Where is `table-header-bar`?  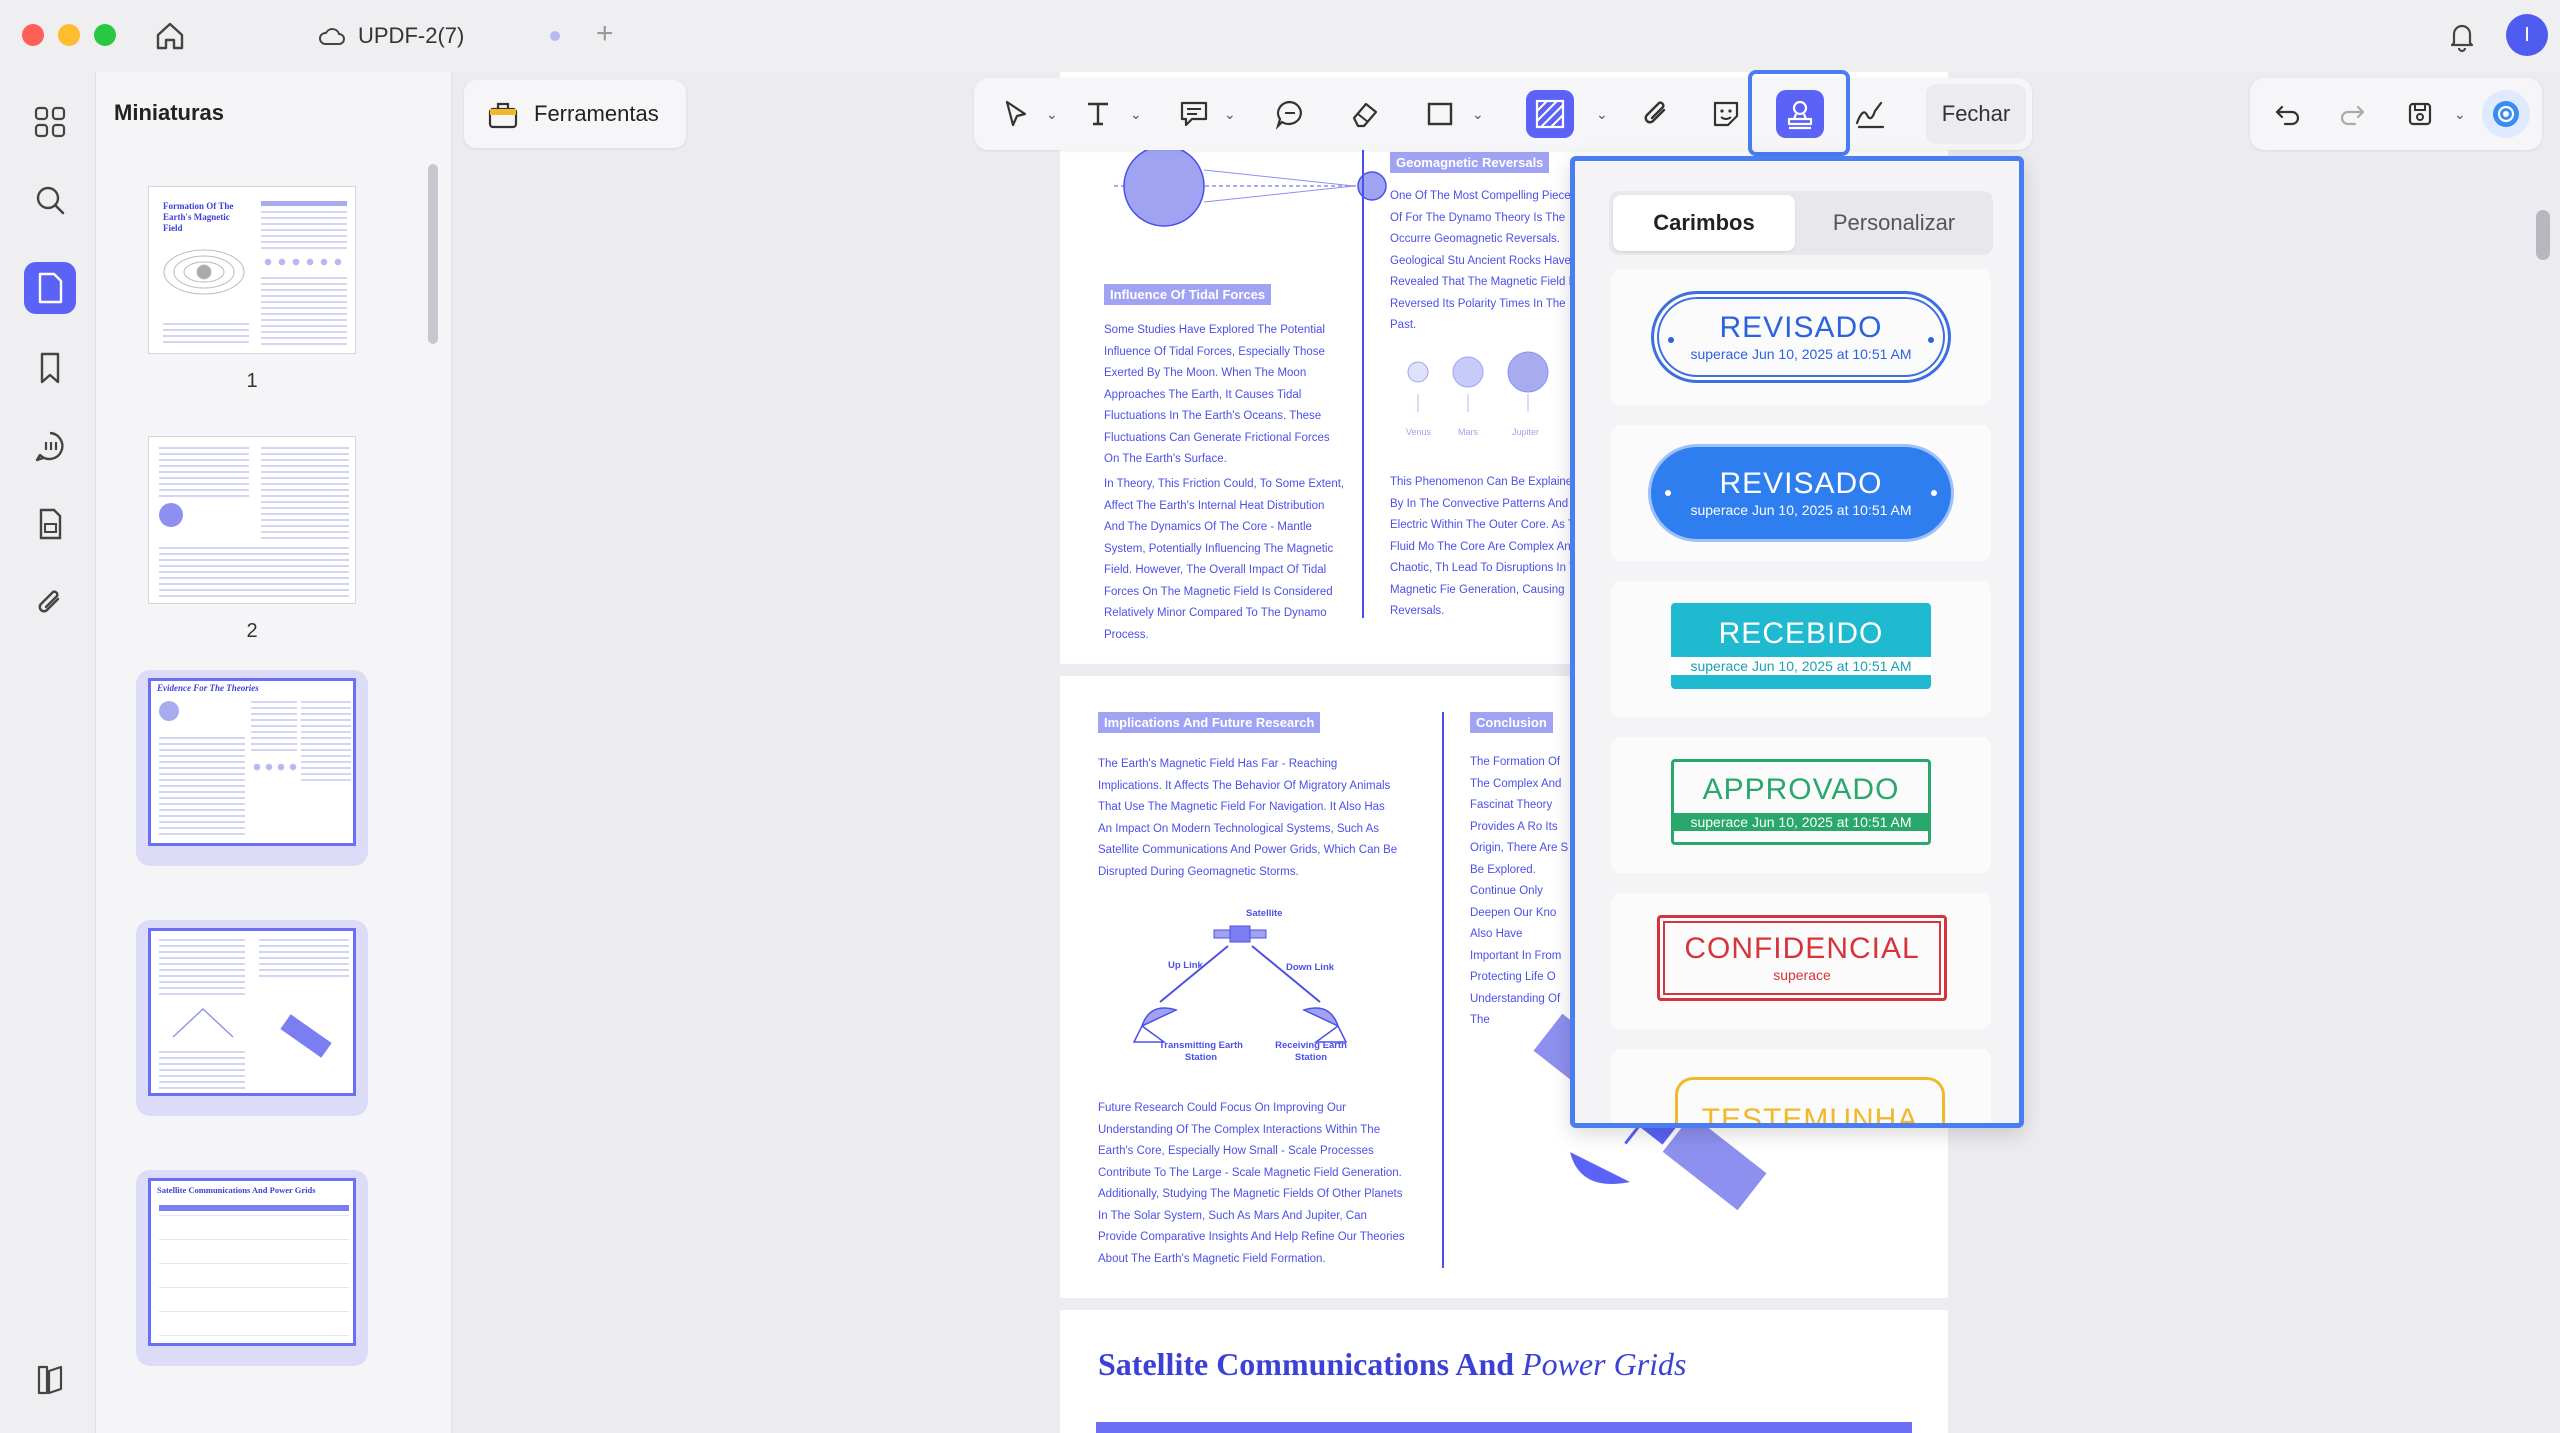
table-header-bar is located at coordinates (1504, 1427).